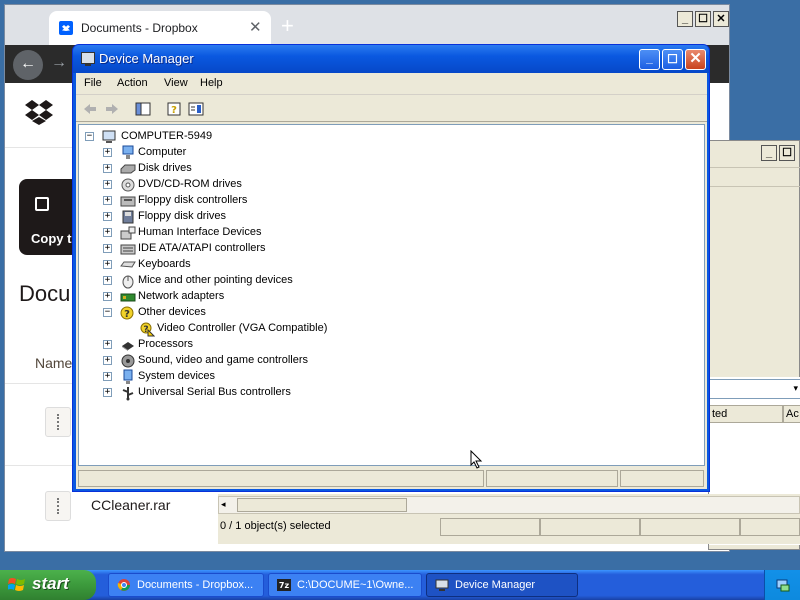 Image resolution: width=800 pixels, height=600 pixels. What do you see at coordinates (39, 112) in the screenshot?
I see `dropbox-logo-icon` at bounding box center [39, 112].